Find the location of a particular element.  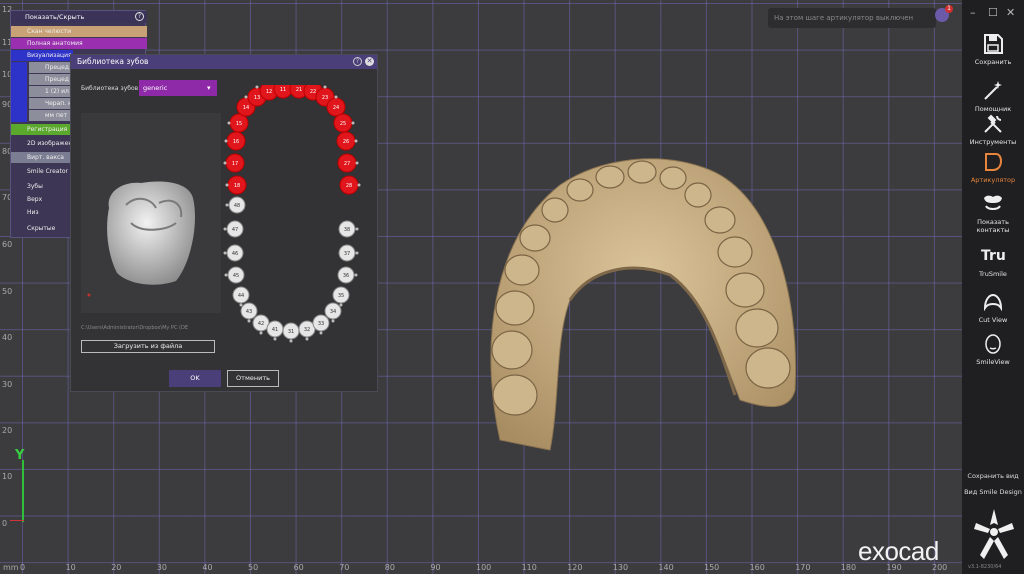

tooth: 37 is located at coordinates (347, 253).